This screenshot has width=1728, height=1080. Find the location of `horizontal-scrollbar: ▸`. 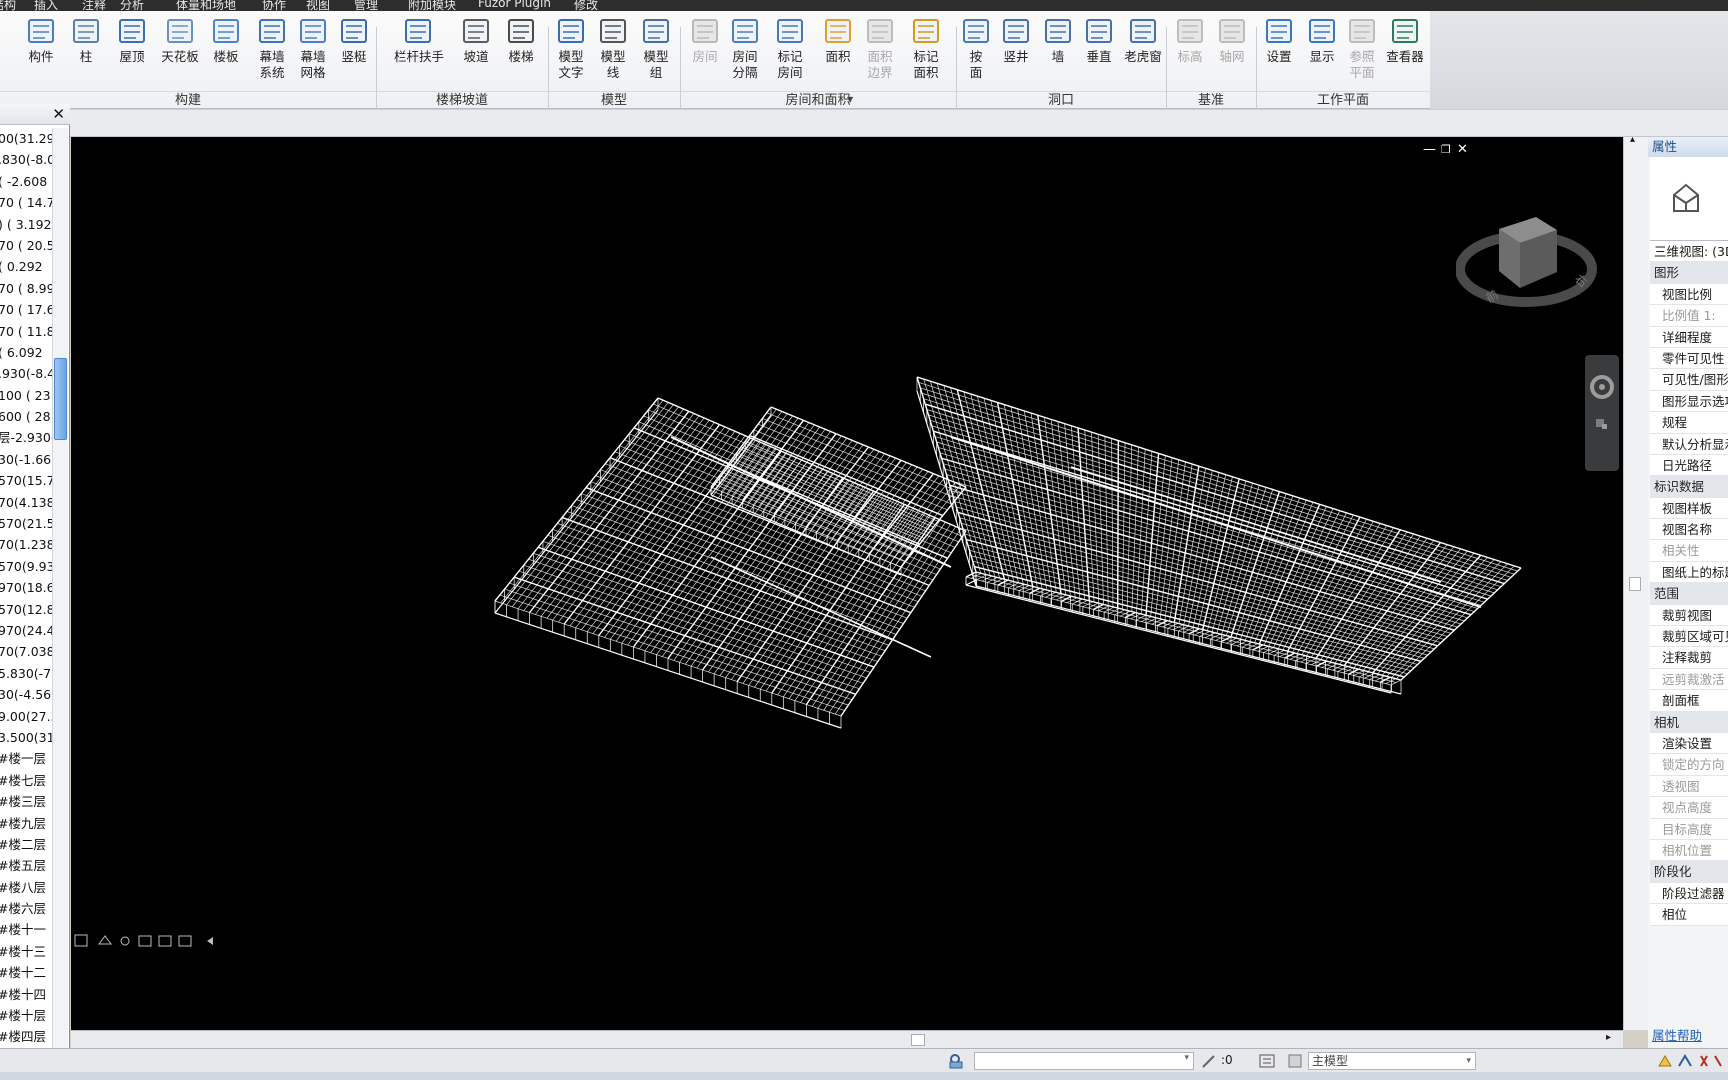

horizontal-scrollbar: ▸ is located at coordinates (847, 1039).